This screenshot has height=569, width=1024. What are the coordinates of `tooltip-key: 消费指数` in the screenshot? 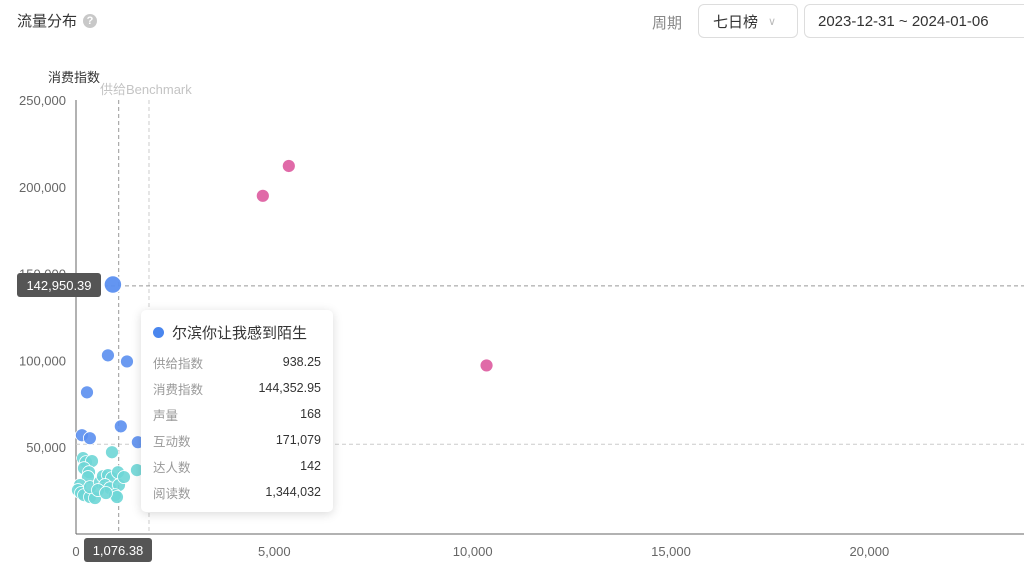 It's located at (178, 389).